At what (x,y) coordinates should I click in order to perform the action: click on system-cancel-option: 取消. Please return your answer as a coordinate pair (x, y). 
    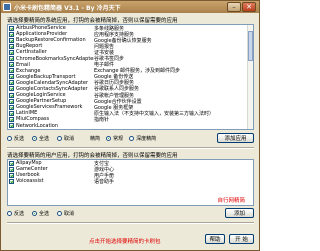
    Looking at the image, I should click on (65, 138).